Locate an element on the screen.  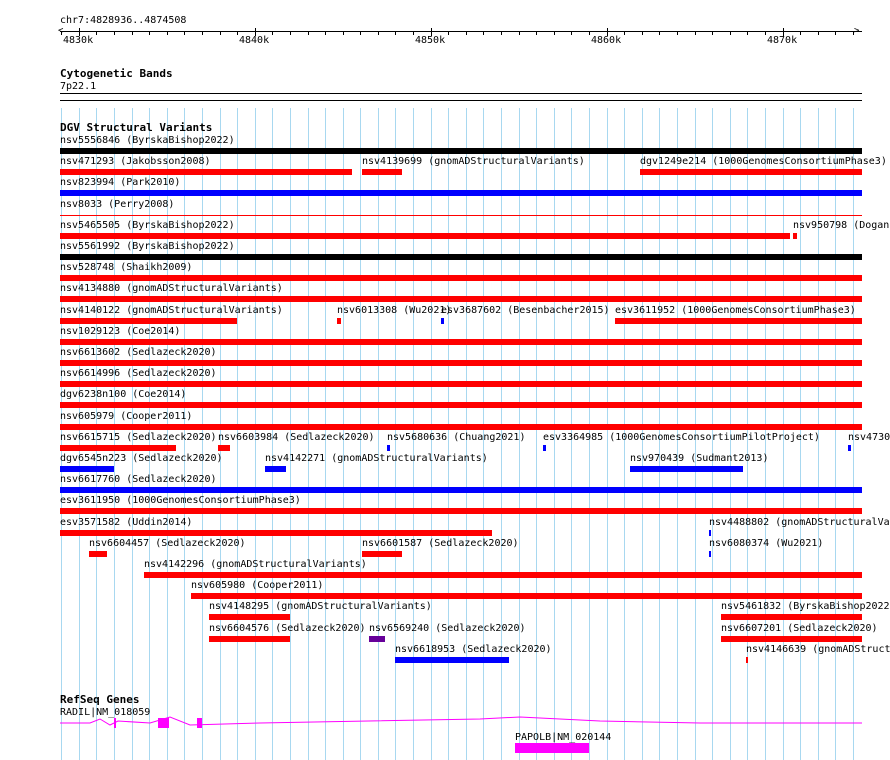
variant-label: nsv6617760 (Sedlazeck2020) is located at coordinates (138, 480).